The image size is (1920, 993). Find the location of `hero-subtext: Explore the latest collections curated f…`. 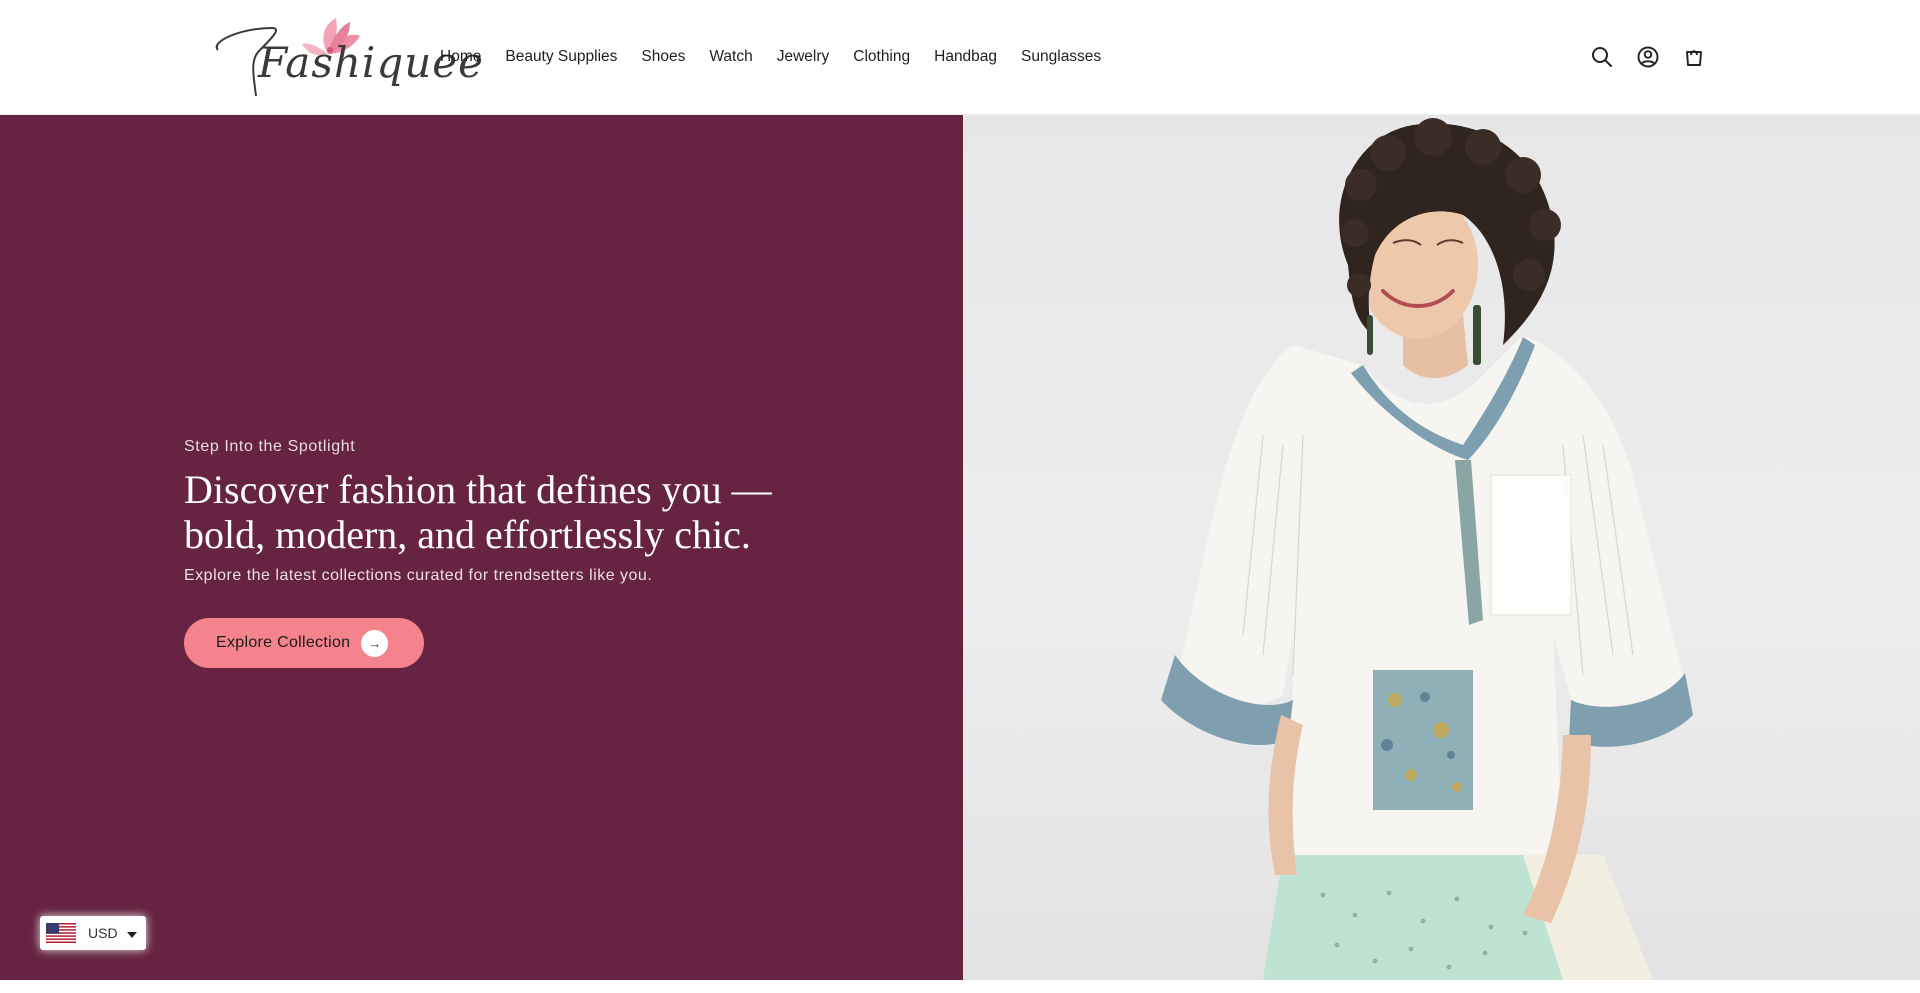

hero-subtext: Explore the latest collections curated f… is located at coordinates (418, 575).